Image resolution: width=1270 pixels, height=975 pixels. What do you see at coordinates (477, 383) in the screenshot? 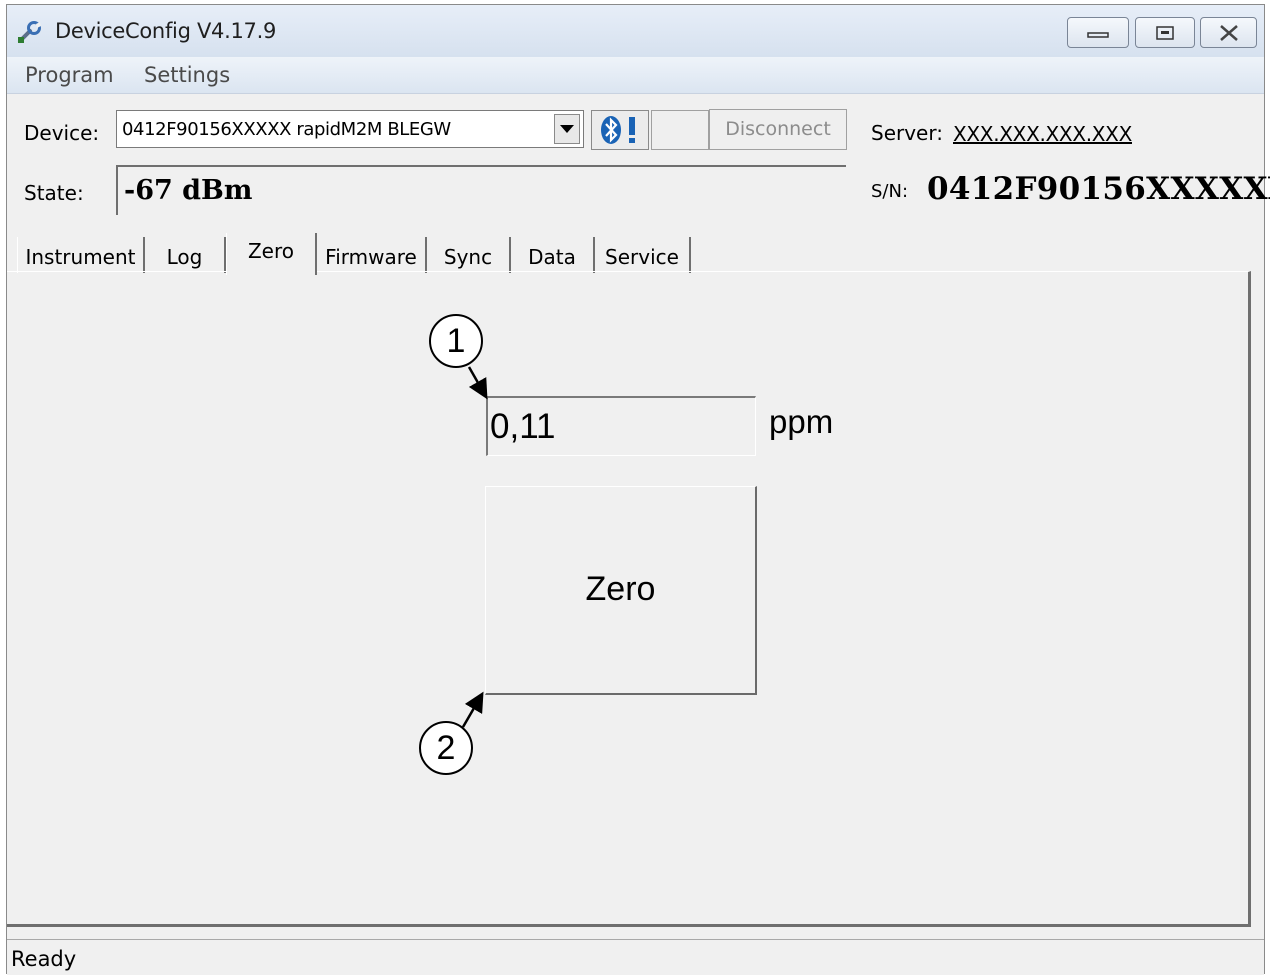
I see `callout-1-arrow` at bounding box center [477, 383].